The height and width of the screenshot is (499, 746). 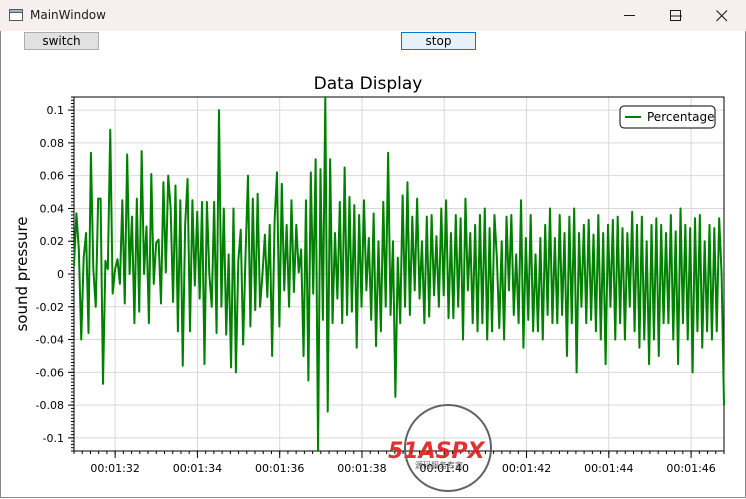 What do you see at coordinates (52, 241) in the screenshot?
I see `y-tick-label: 0.02` at bounding box center [52, 241].